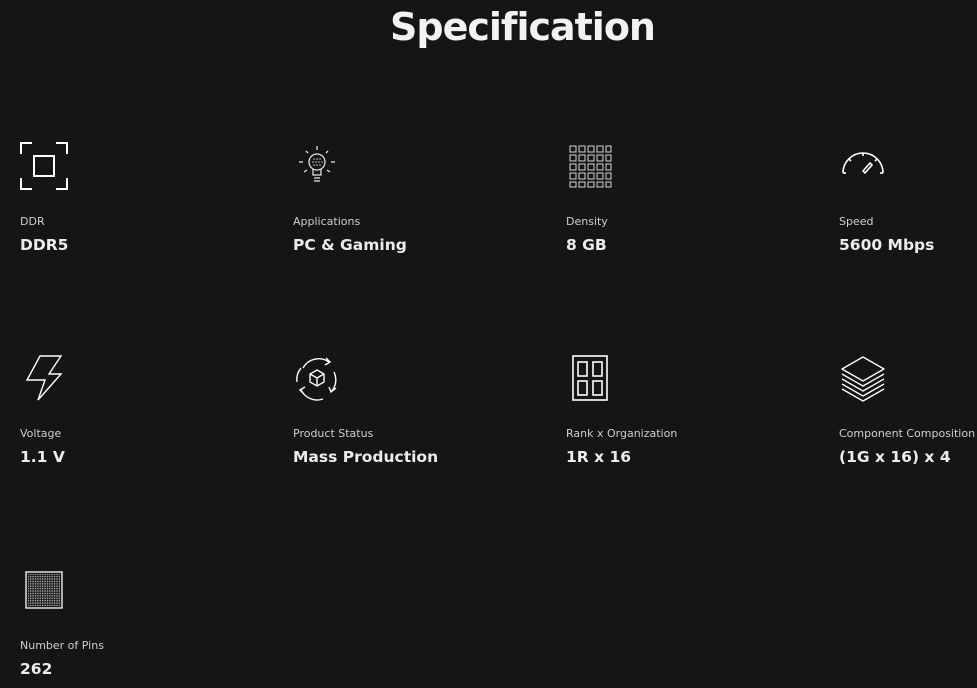 The height and width of the screenshot is (688, 977). Describe the element at coordinates (350, 245) in the screenshot. I see `spec-value: PC & Gaming` at that location.